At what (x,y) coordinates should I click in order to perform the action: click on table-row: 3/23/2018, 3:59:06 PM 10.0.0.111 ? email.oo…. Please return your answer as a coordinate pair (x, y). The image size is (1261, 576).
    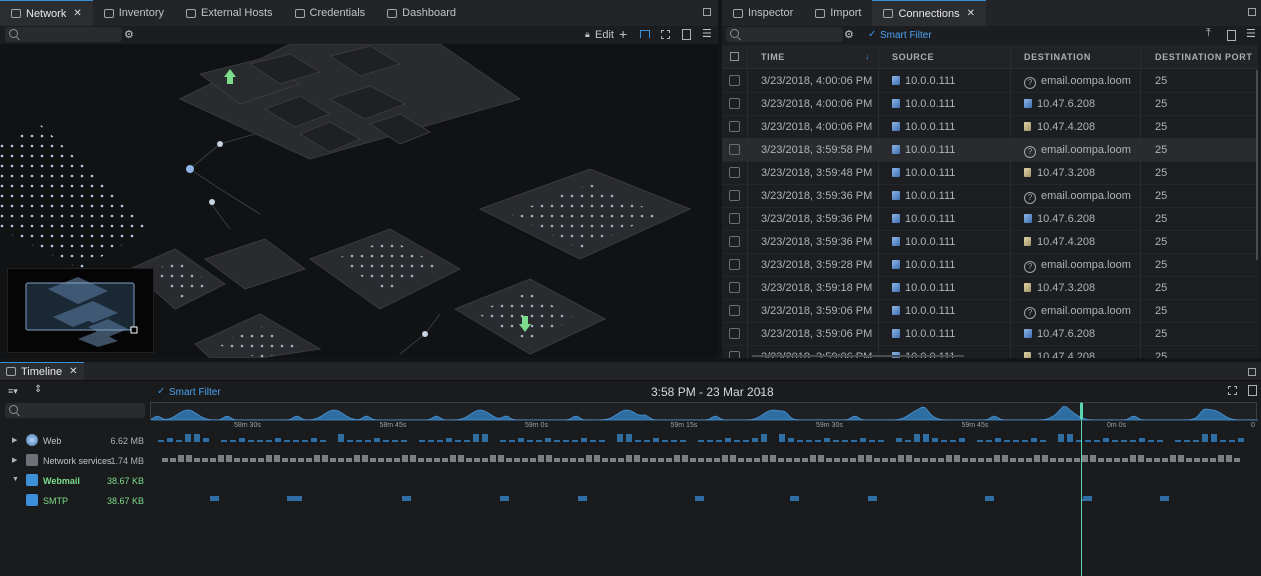
    Looking at the image, I should click on (990, 311).